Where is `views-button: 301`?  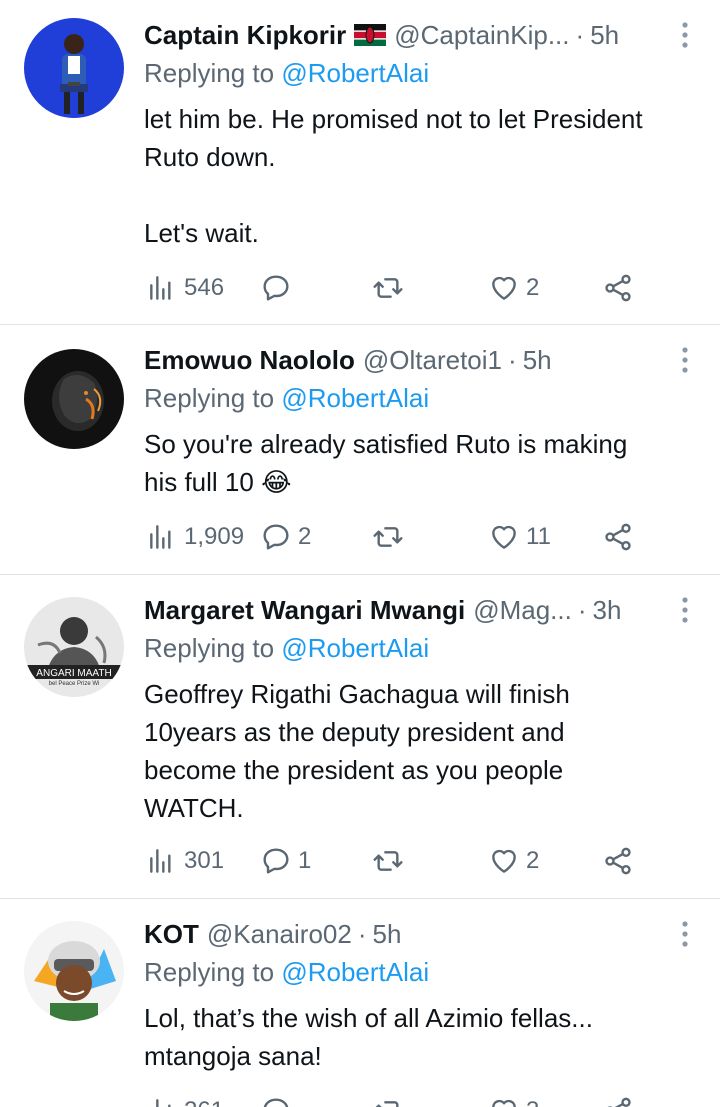 views-button: 301 is located at coordinates (185, 861).